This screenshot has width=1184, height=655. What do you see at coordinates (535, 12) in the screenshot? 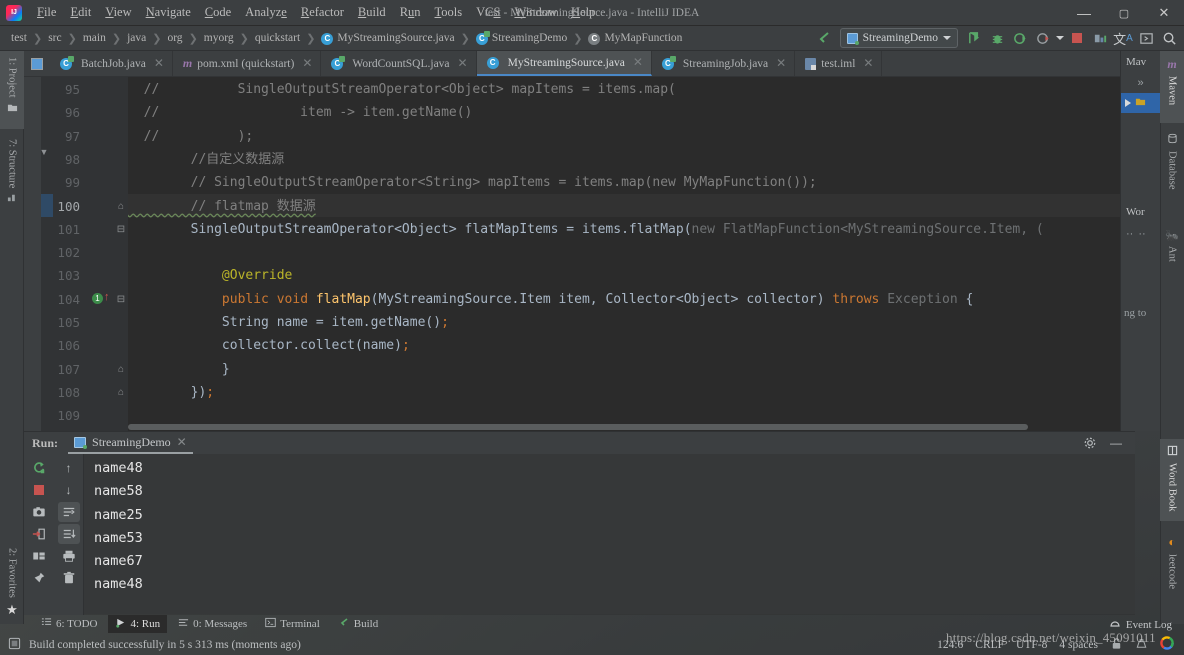
I see `menu-window: Window` at bounding box center [535, 12].